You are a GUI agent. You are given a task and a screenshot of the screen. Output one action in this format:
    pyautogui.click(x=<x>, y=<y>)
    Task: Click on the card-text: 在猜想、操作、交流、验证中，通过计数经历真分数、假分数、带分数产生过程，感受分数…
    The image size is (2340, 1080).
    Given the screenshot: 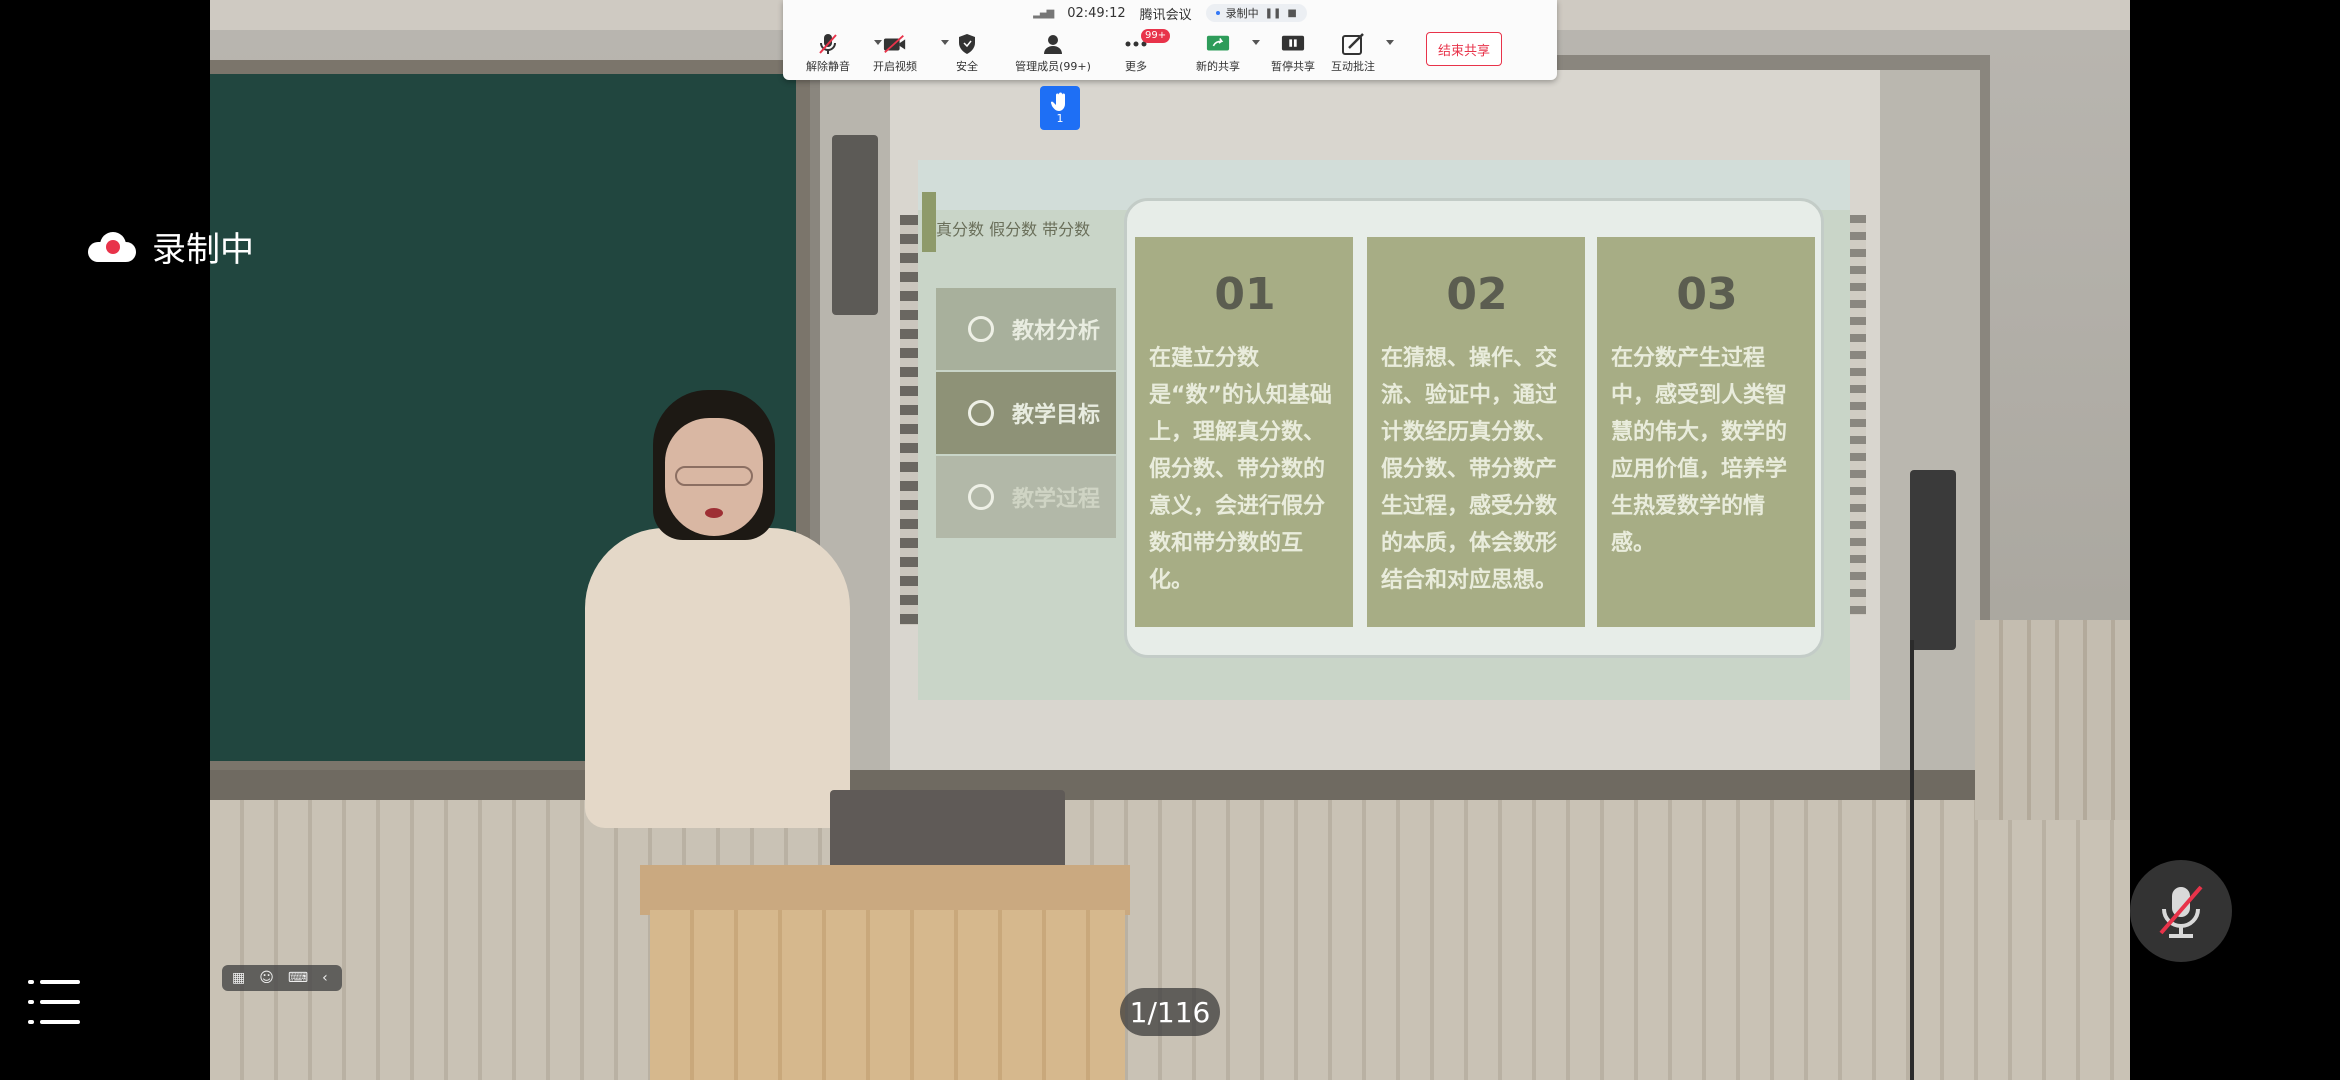 What is the action you would take?
    pyautogui.click(x=1469, y=469)
    